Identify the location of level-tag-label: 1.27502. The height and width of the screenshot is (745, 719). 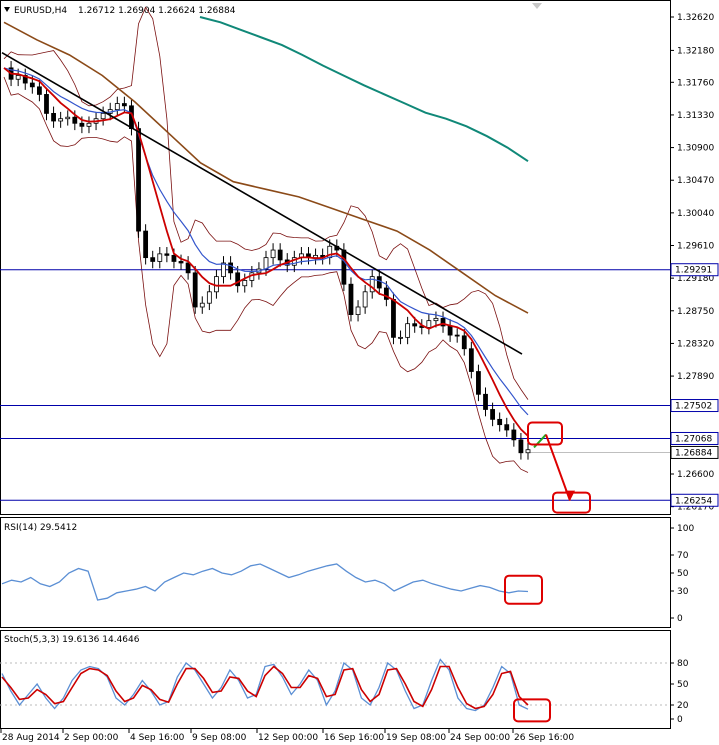
(693, 407).